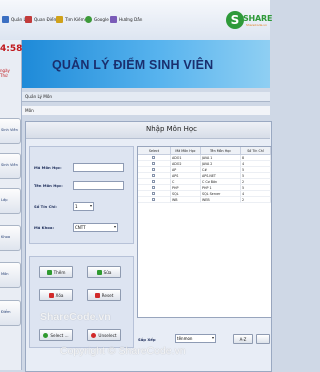 This screenshot has width=320, height=372. I want to click on unselect-button: Unselect, so click(104, 335).